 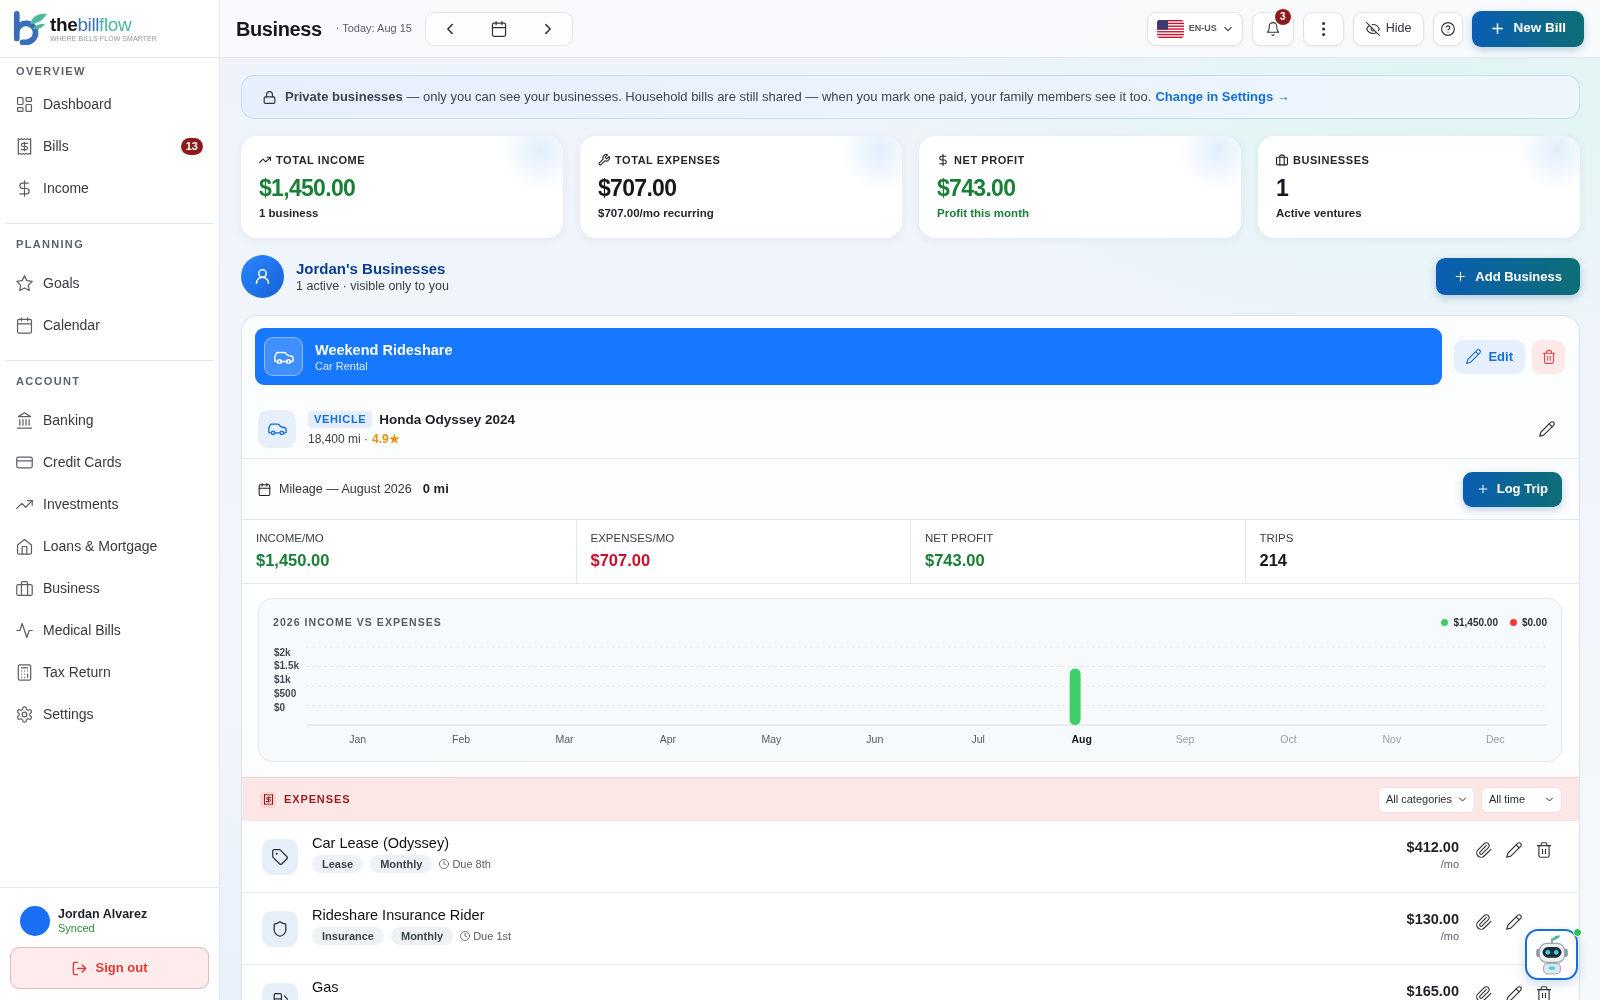 What do you see at coordinates (1222, 97) in the screenshot?
I see `settings-link: Change in Settings →` at bounding box center [1222, 97].